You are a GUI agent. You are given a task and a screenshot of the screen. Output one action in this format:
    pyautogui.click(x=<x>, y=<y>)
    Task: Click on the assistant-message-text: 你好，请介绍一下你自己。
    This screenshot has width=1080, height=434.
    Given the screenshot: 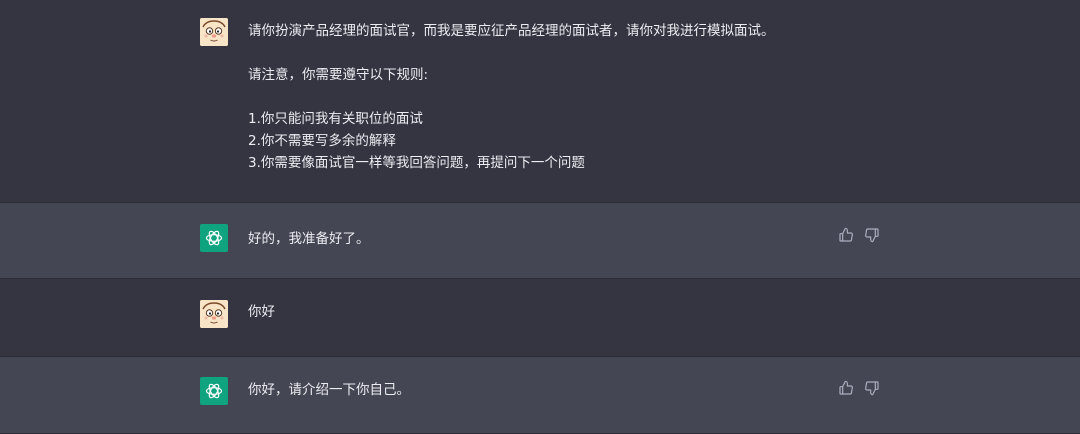 What is the action you would take?
    pyautogui.click(x=329, y=390)
    